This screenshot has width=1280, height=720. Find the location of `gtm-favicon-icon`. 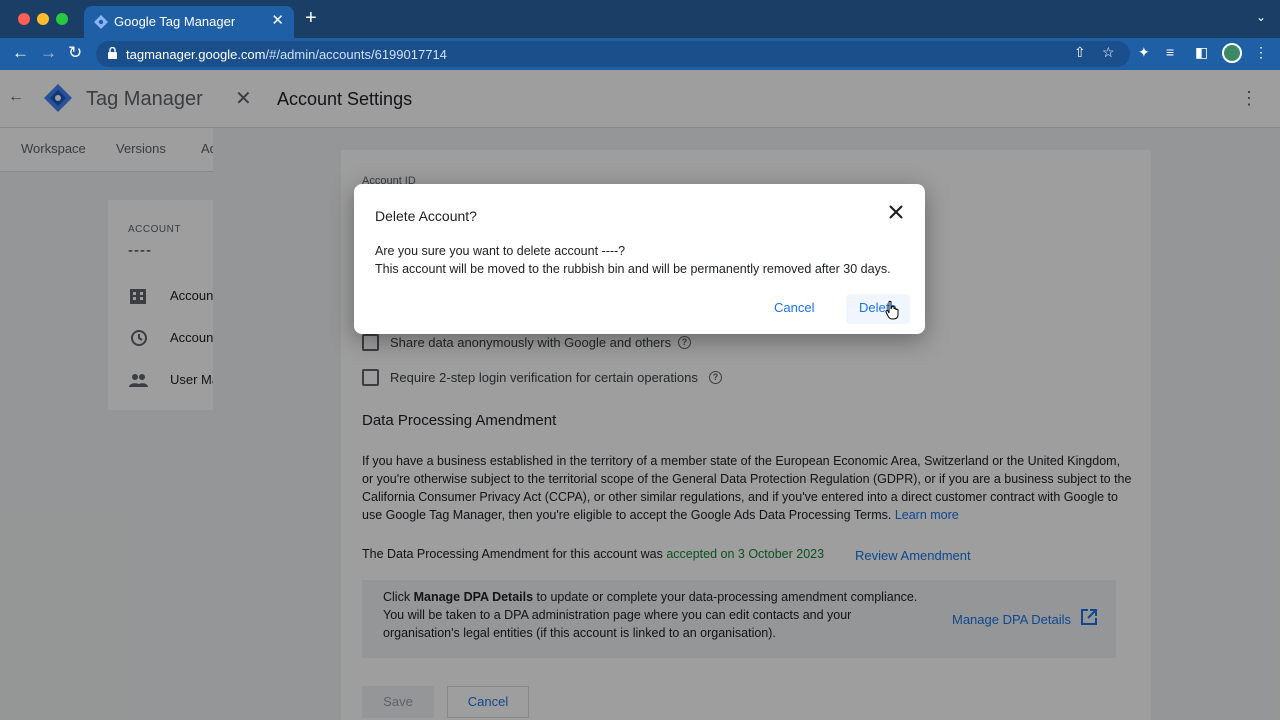

gtm-favicon-icon is located at coordinates (101, 22).